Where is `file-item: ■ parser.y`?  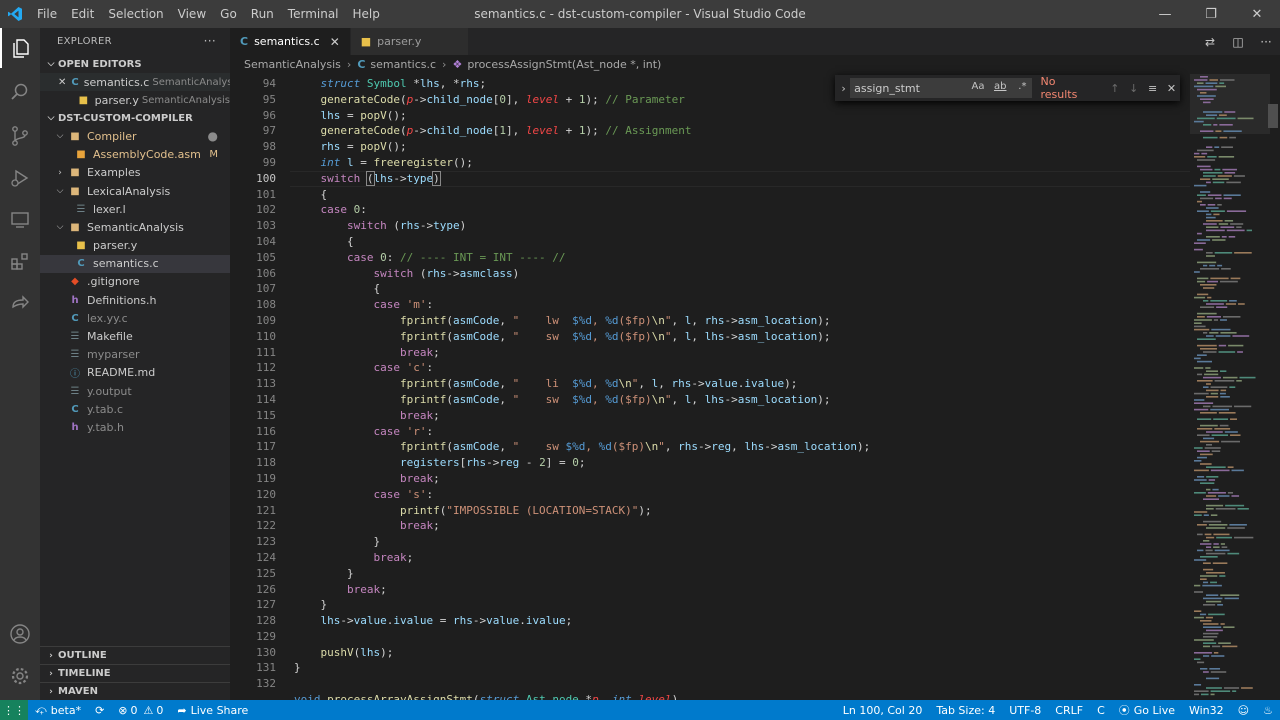 file-item: ■ parser.y is located at coordinates (135, 246).